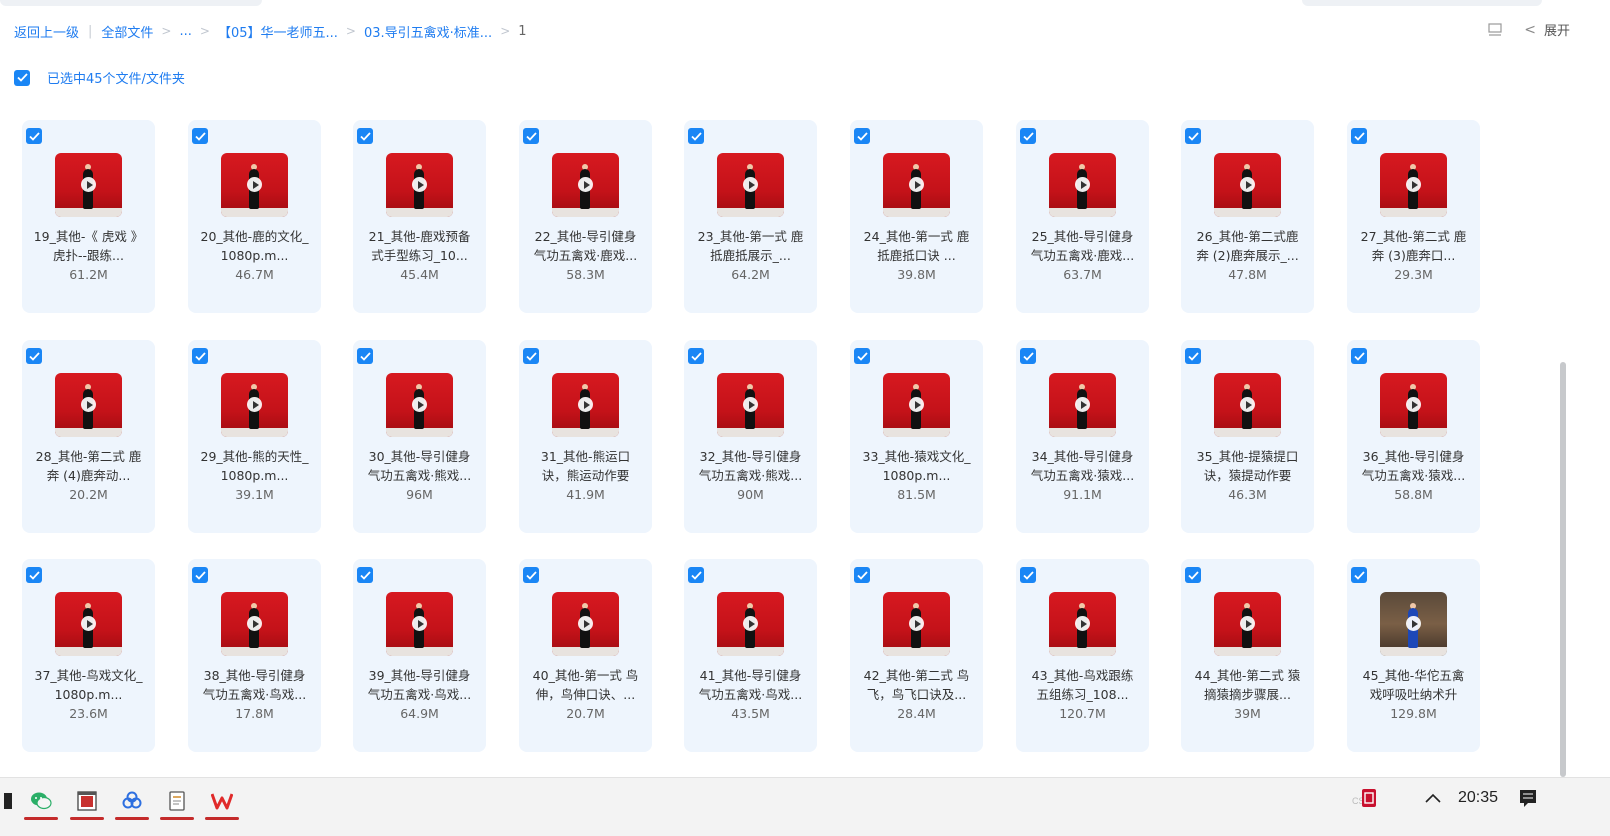  I want to click on file-card: 45_其他-华佗五禽 戏呼吸吐纳术升 129.8M, so click(1413, 655).